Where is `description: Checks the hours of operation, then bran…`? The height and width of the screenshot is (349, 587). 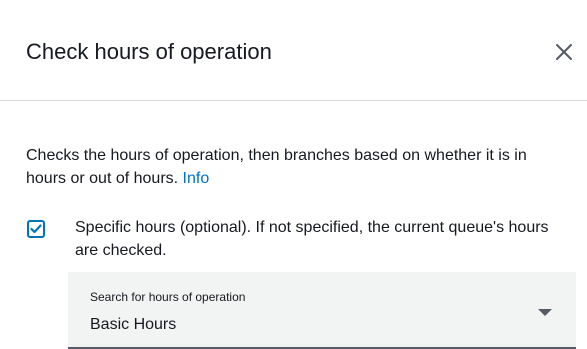 description: Checks the hours of operation, then bran… is located at coordinates (296, 167).